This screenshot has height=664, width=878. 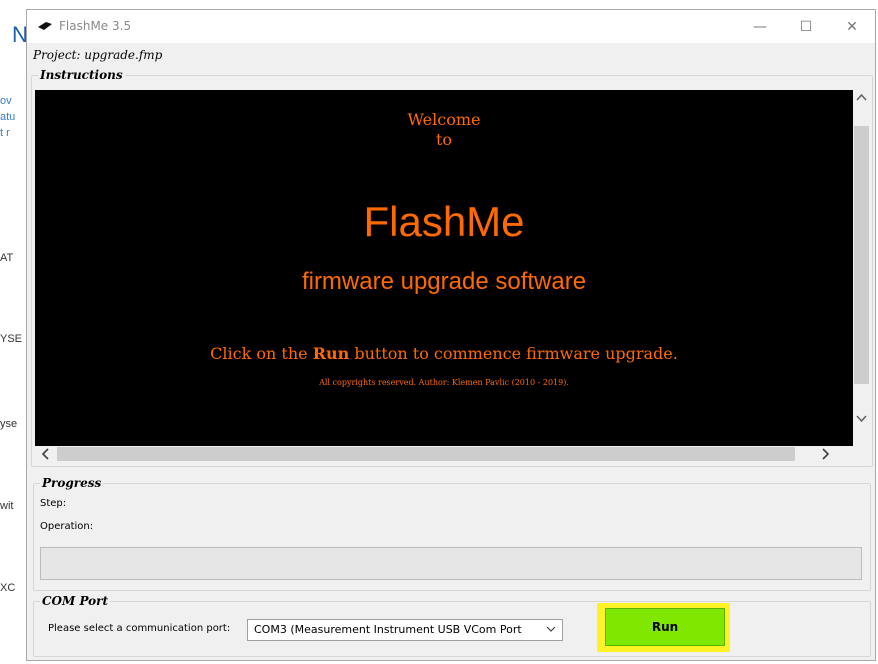 I want to click on background-text: AT, so click(x=7, y=258).